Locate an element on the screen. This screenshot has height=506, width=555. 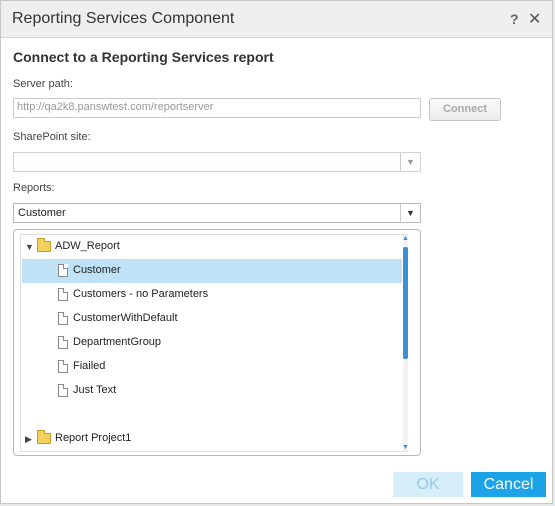
tree-report-row: Customers - no Parameters is located at coordinates (212, 295).